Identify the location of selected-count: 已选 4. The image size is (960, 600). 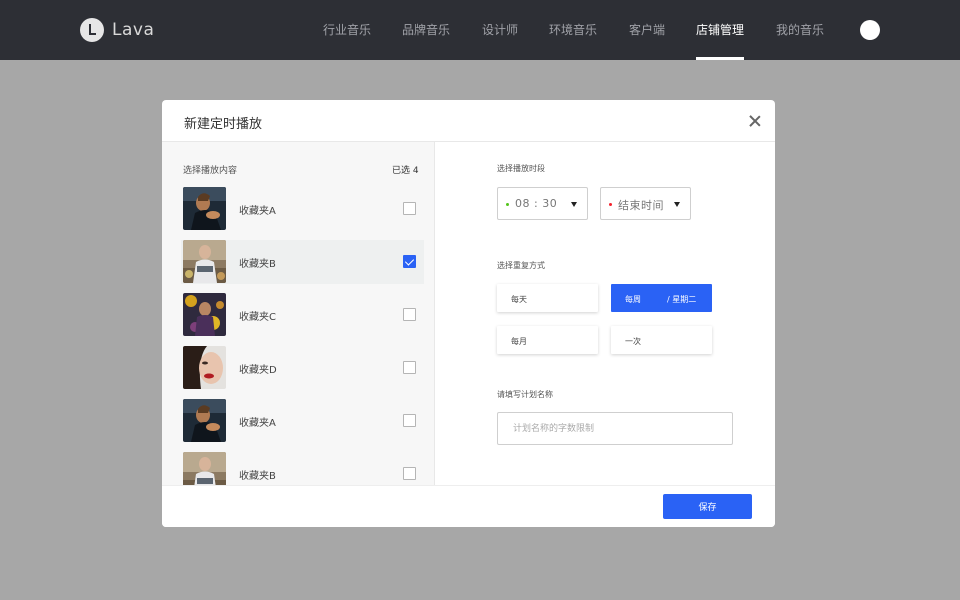
(405, 171).